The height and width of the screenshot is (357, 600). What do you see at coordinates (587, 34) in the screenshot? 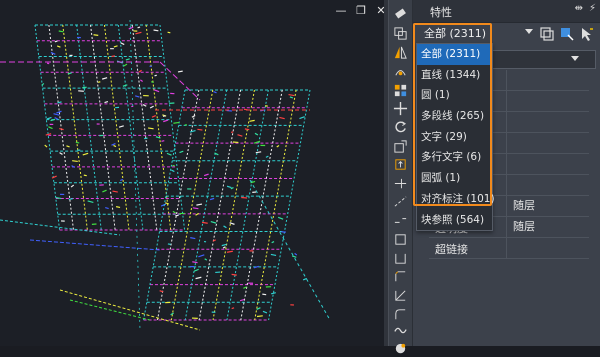
I see `quick-select-icon` at bounding box center [587, 34].